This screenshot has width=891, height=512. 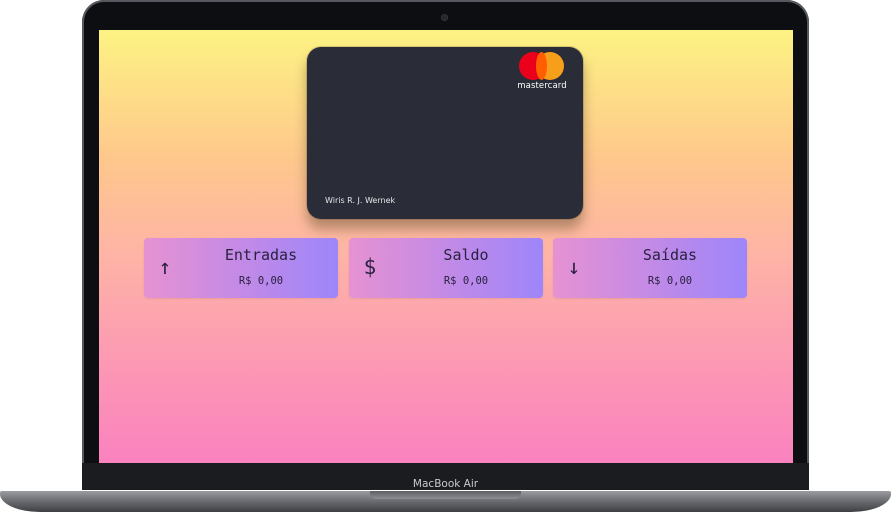 I want to click on summary-title: Saídas, so click(x=670, y=255).